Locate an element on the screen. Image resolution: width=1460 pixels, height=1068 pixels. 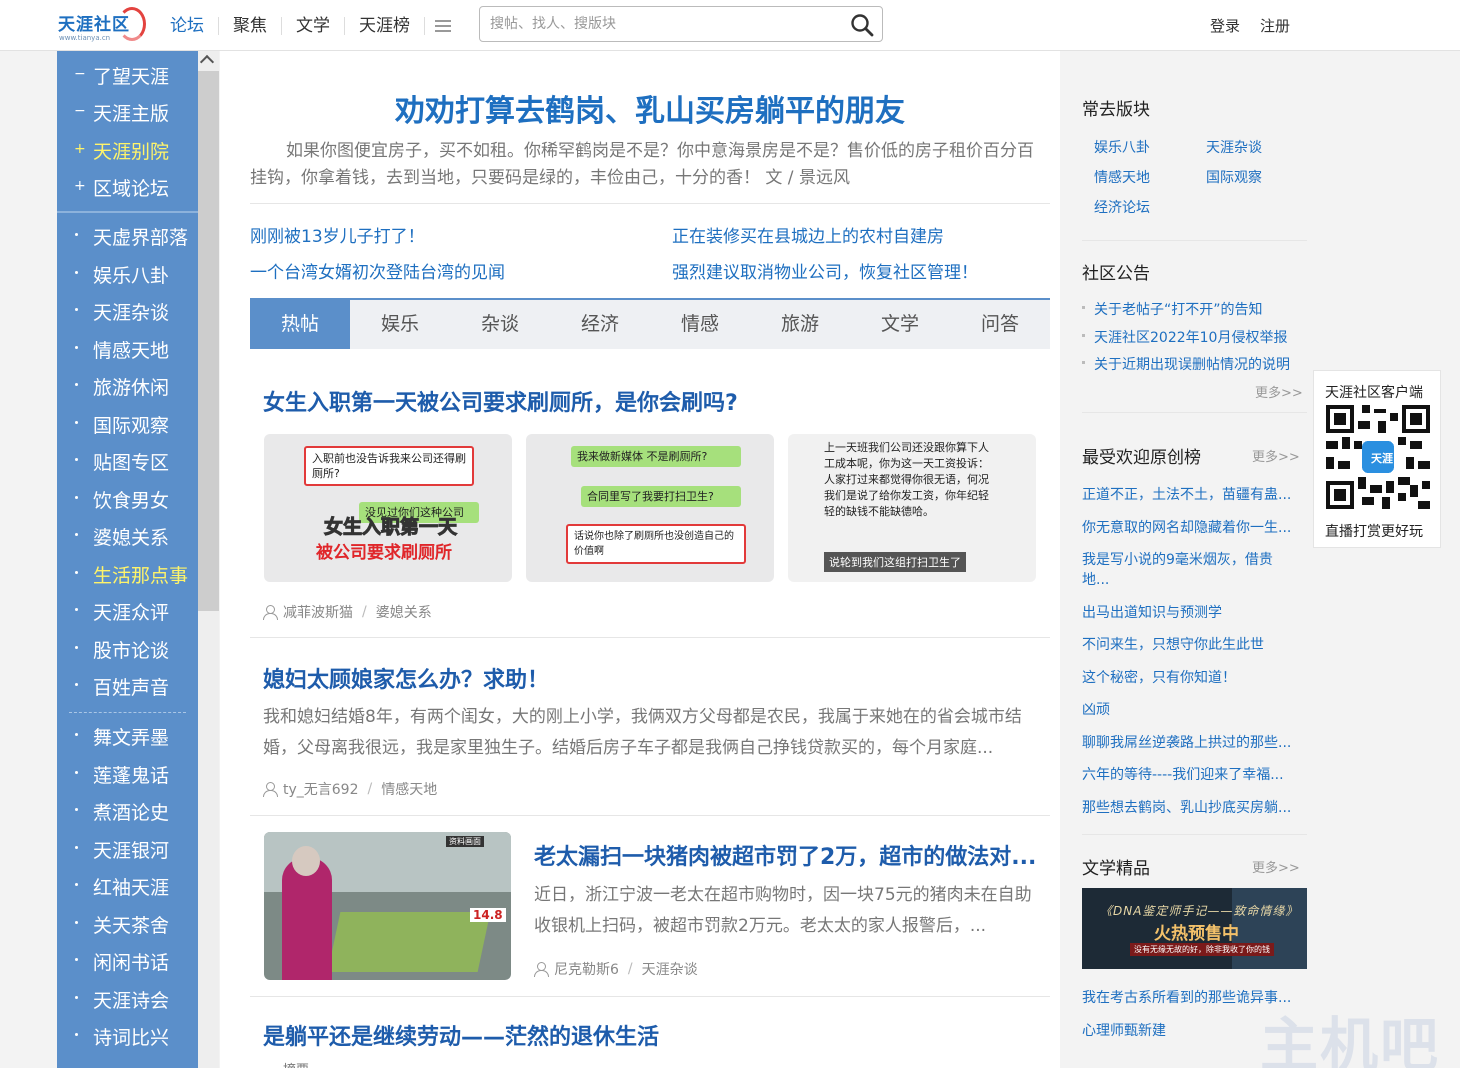
sidebar-item-watch: − 了望天涯 is located at coordinates (127, 77).